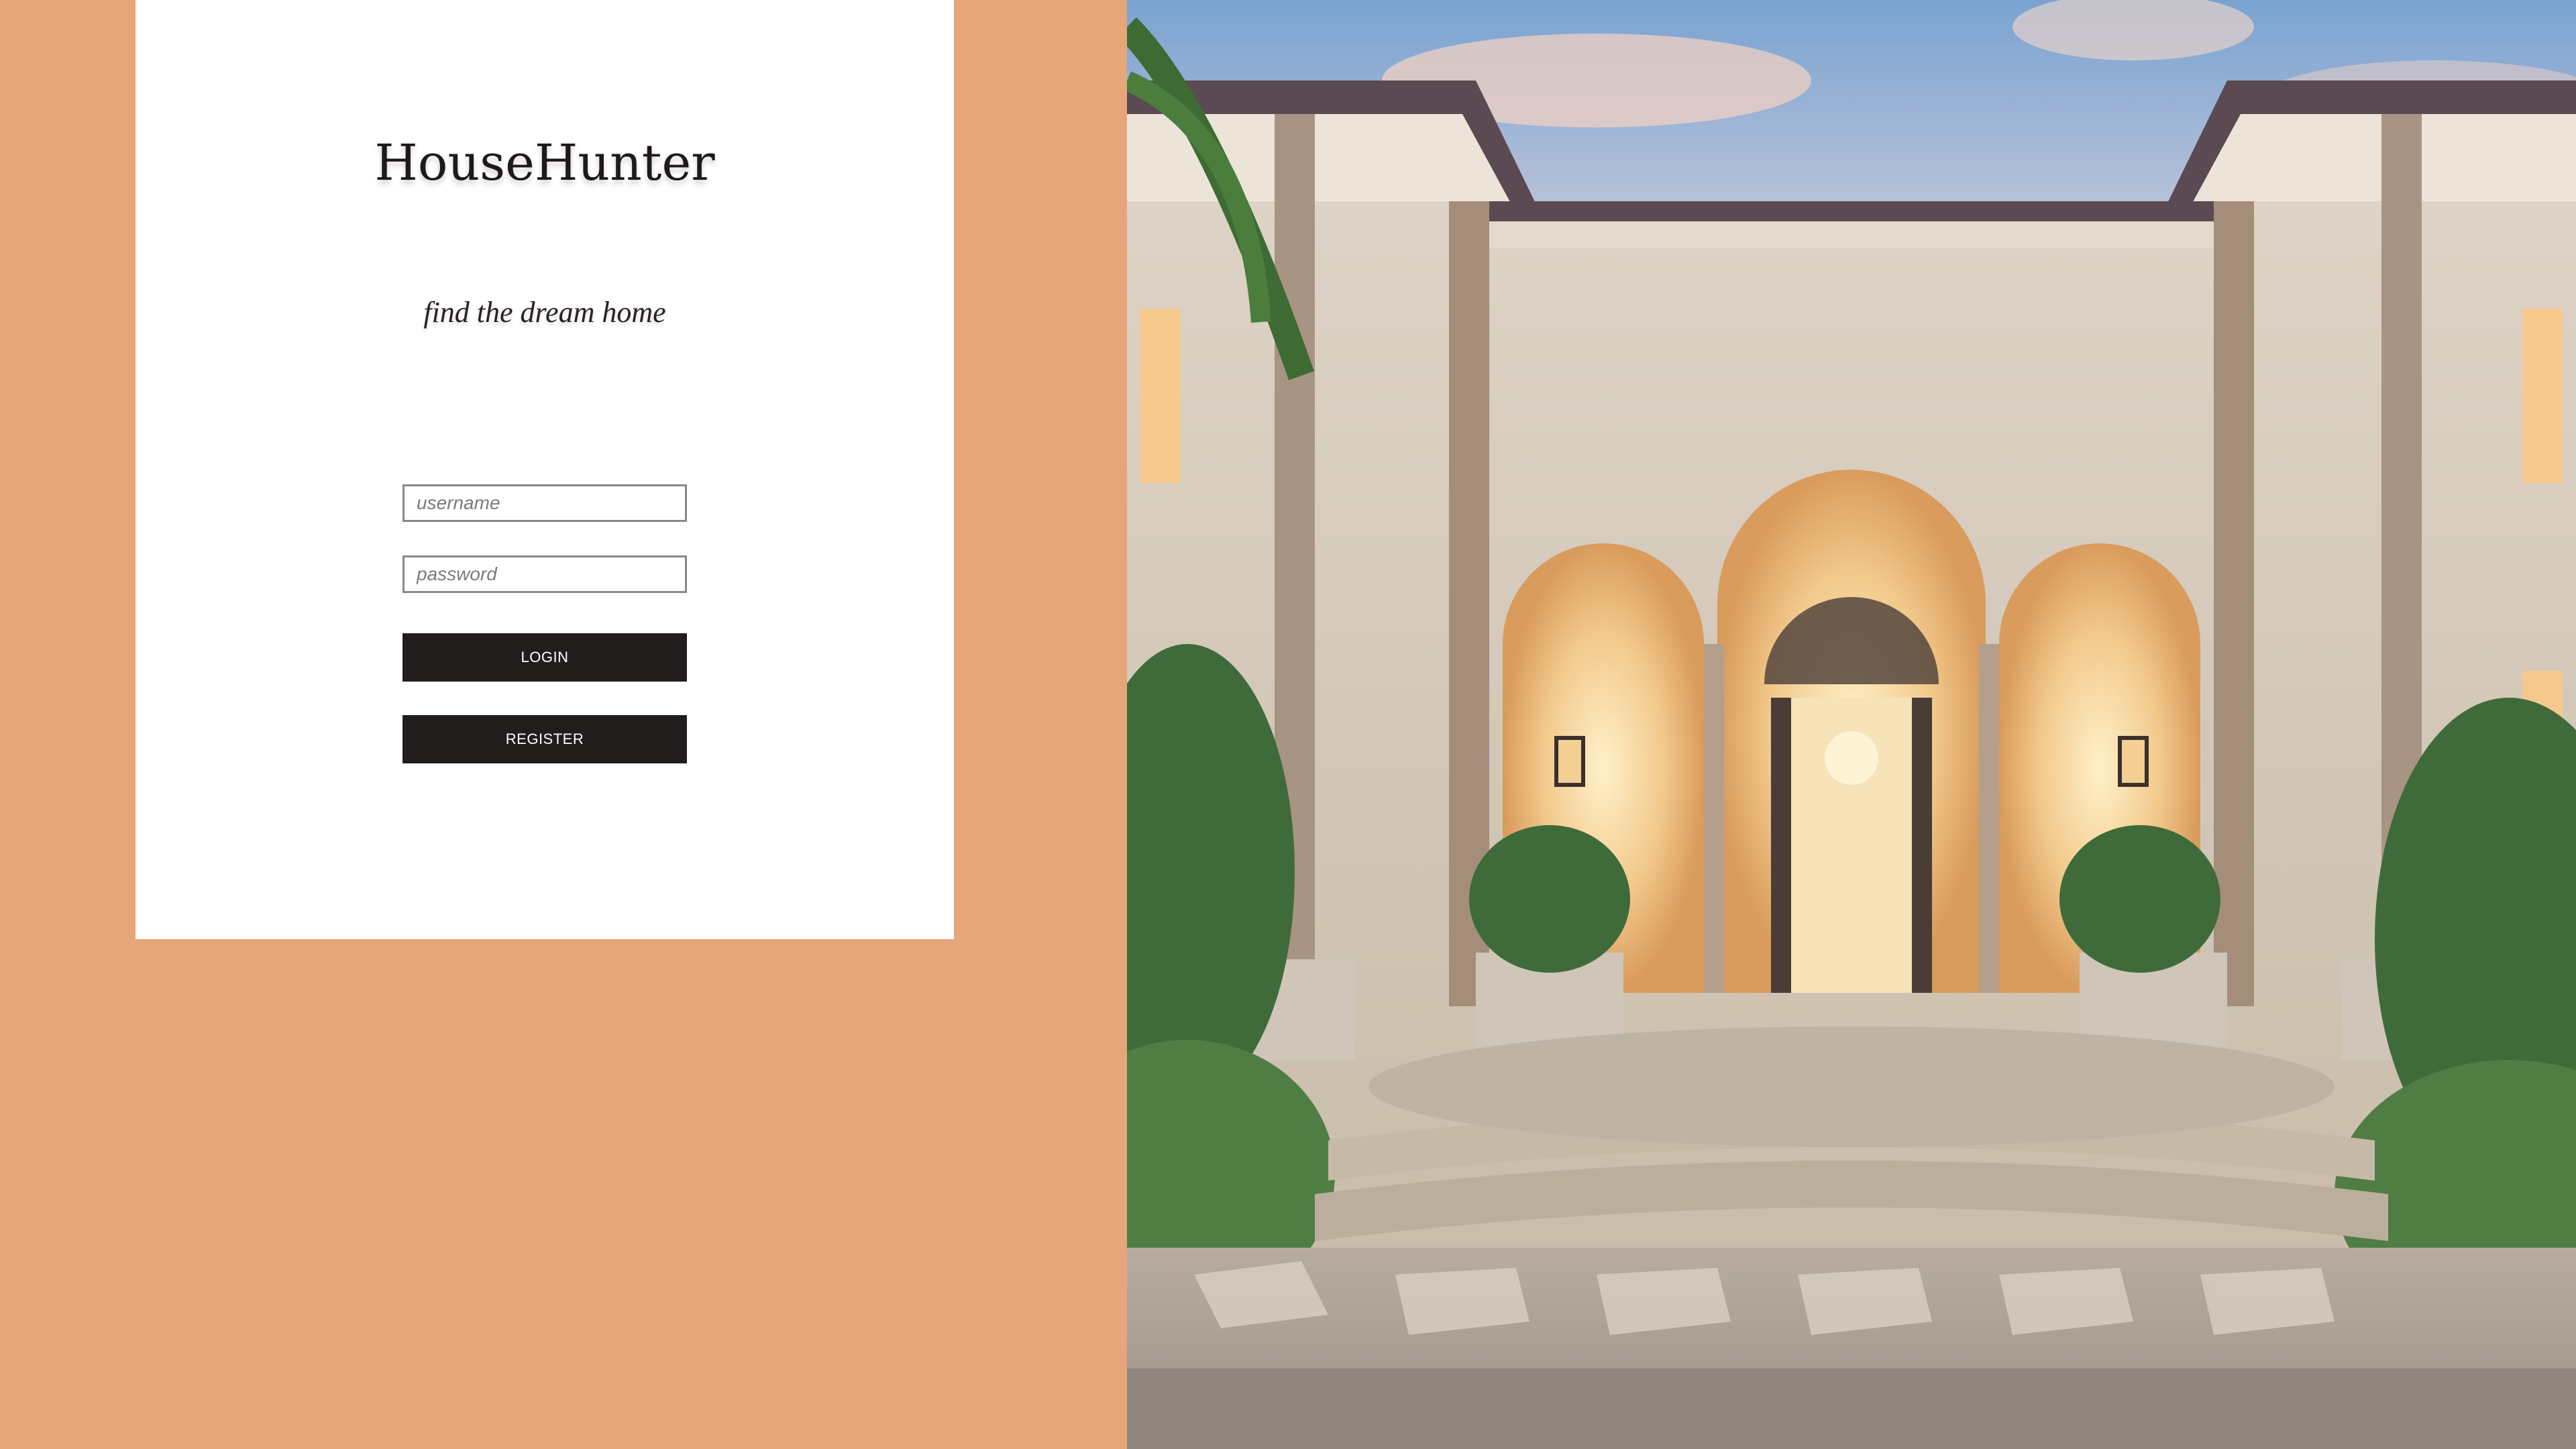  I want to click on register-button: REGISTER, so click(544, 739).